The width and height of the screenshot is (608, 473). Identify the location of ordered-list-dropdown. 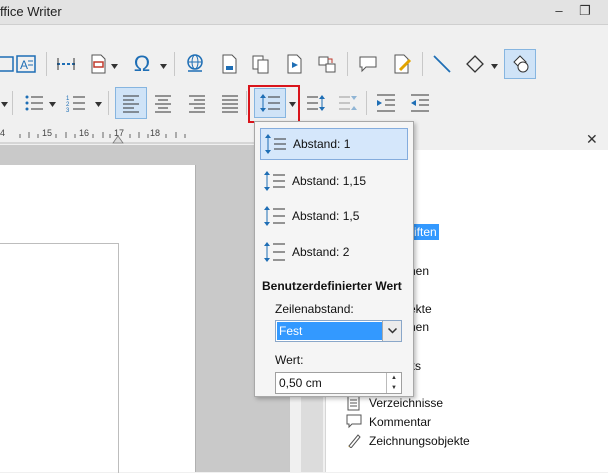
(98, 104).